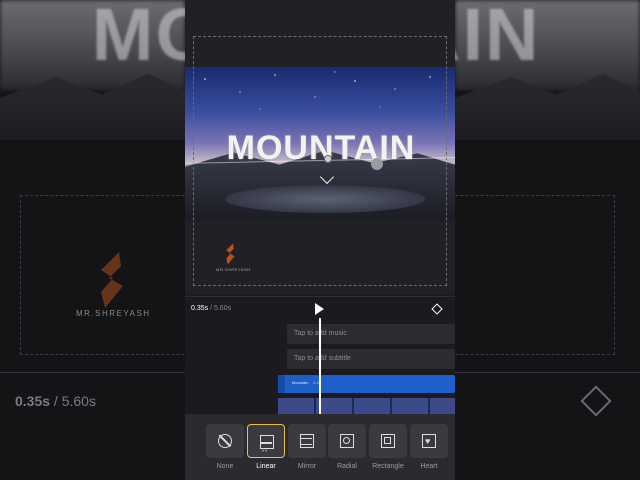  Describe the element at coordinates (55, 401) in the screenshot. I see `backdrop-time: 0.35s / 5.60s` at that location.